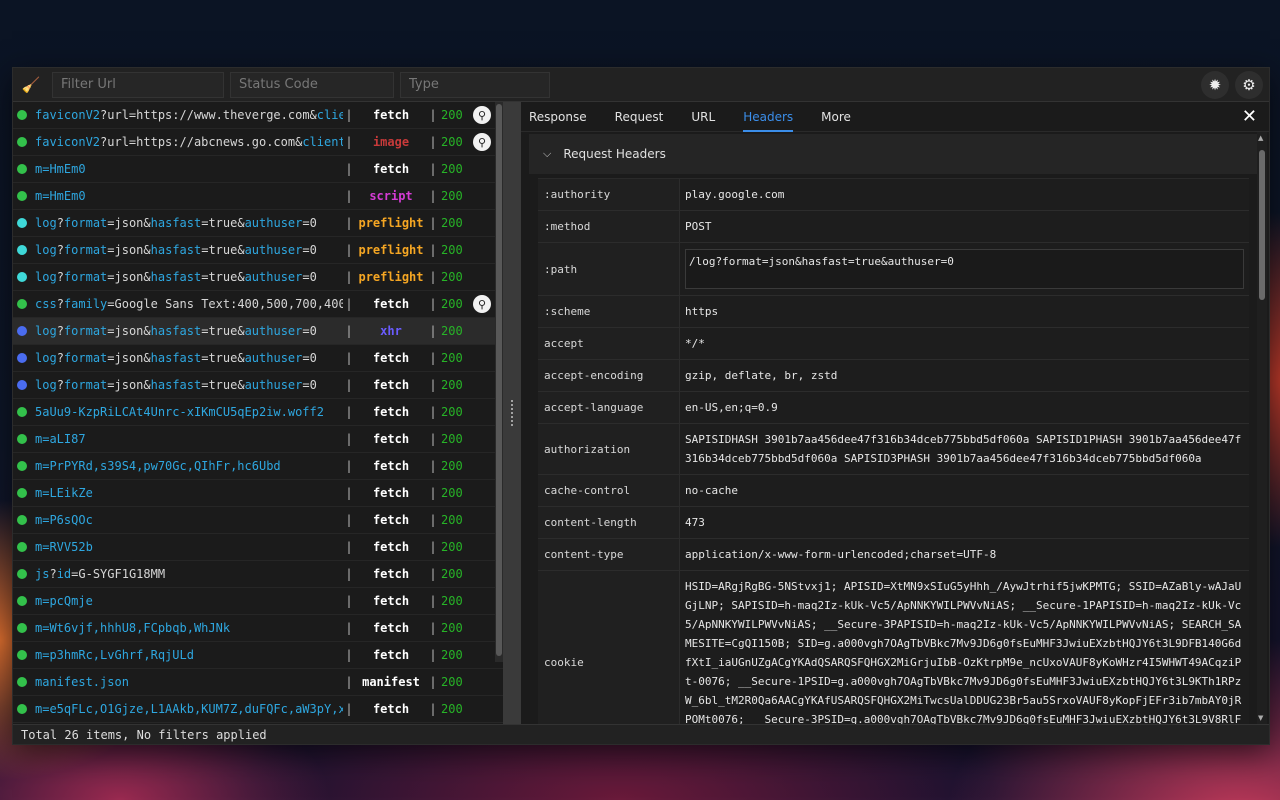 This screenshot has width=1280, height=800. What do you see at coordinates (273, 250) in the screenshot?
I see `url-segment: authuser` at bounding box center [273, 250].